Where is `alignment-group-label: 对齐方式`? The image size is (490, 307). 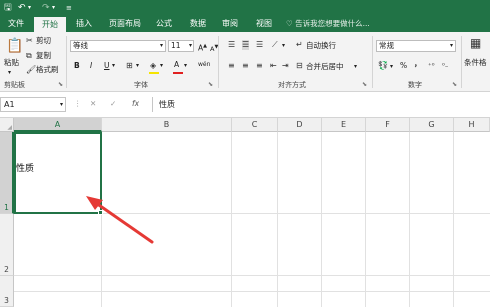
alignment-group-label: 对齐方式 is located at coordinates (292, 85).